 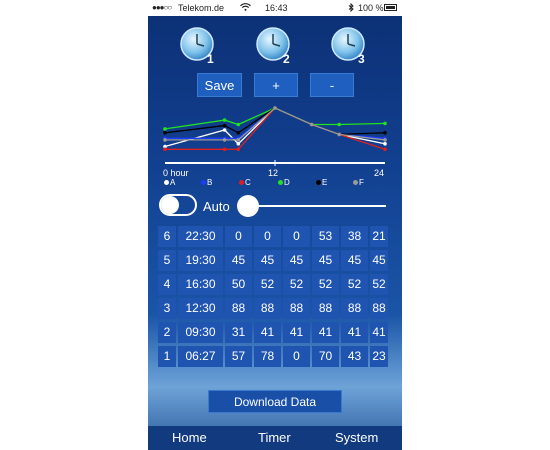 What do you see at coordinates (245, 8) in the screenshot?
I see `wifi-icon` at bounding box center [245, 8].